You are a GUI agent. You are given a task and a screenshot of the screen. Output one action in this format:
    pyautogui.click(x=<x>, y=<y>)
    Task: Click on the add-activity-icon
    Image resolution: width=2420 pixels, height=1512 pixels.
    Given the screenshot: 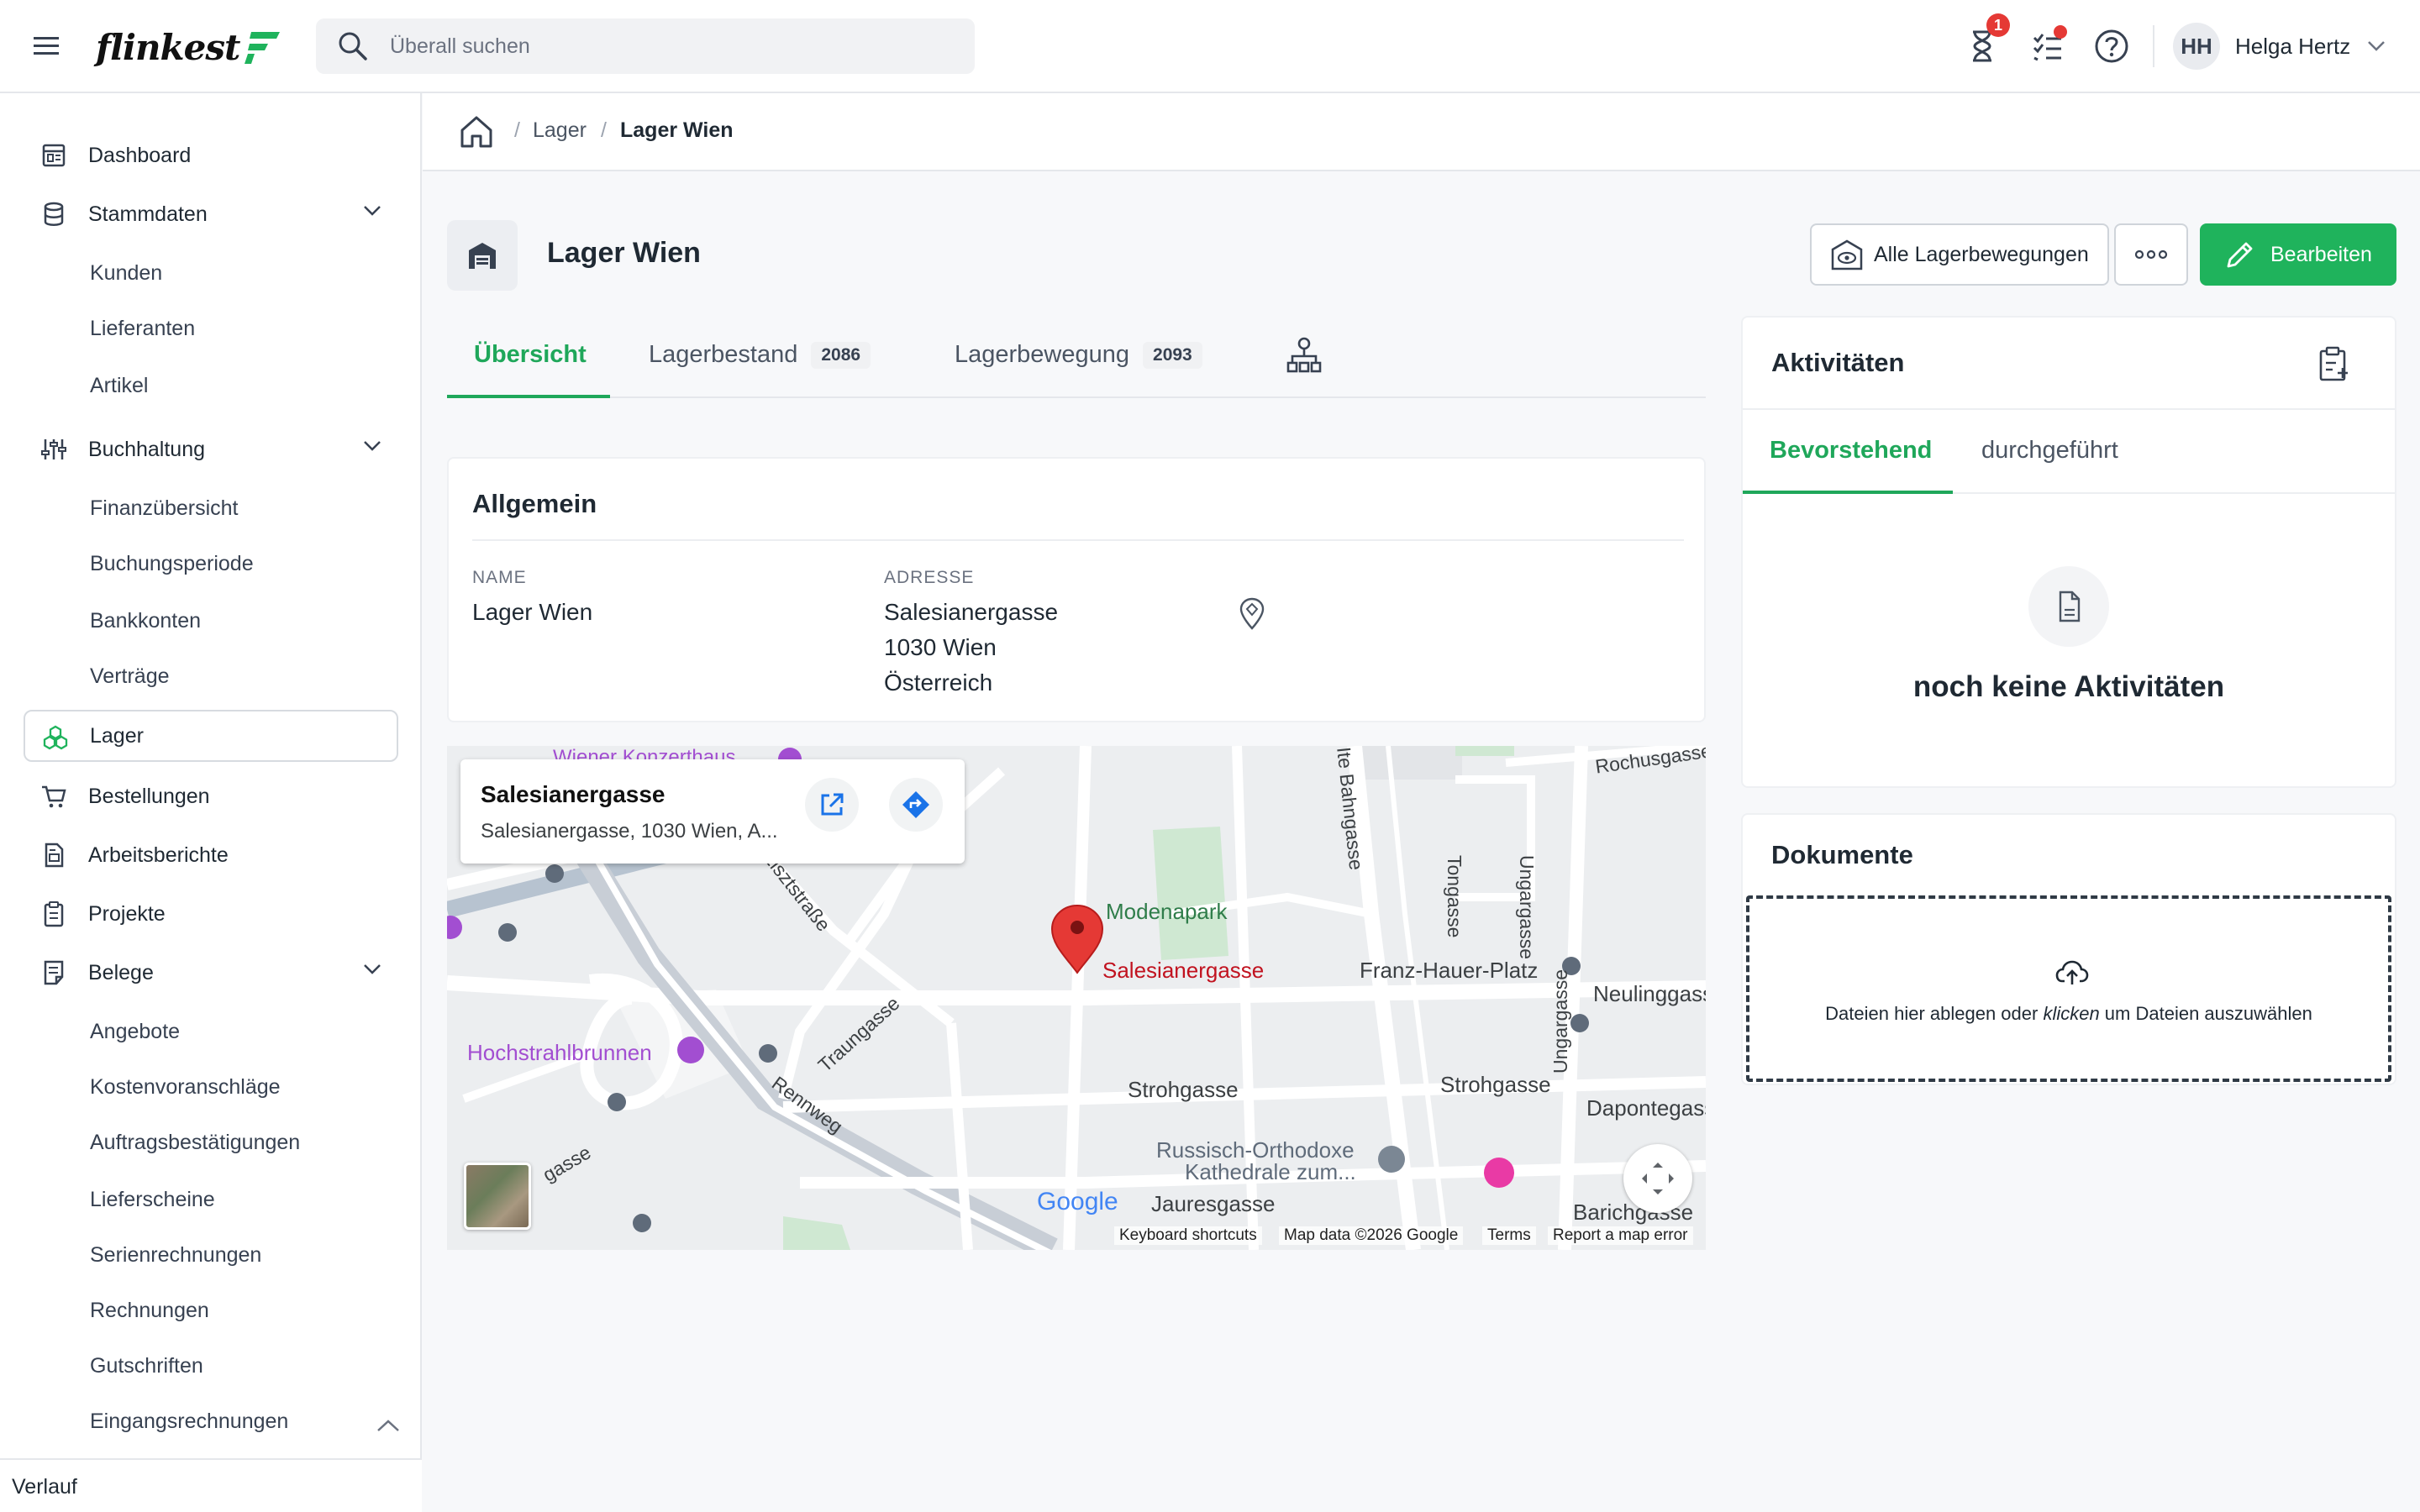 What is the action you would take?
    pyautogui.click(x=2333, y=364)
    